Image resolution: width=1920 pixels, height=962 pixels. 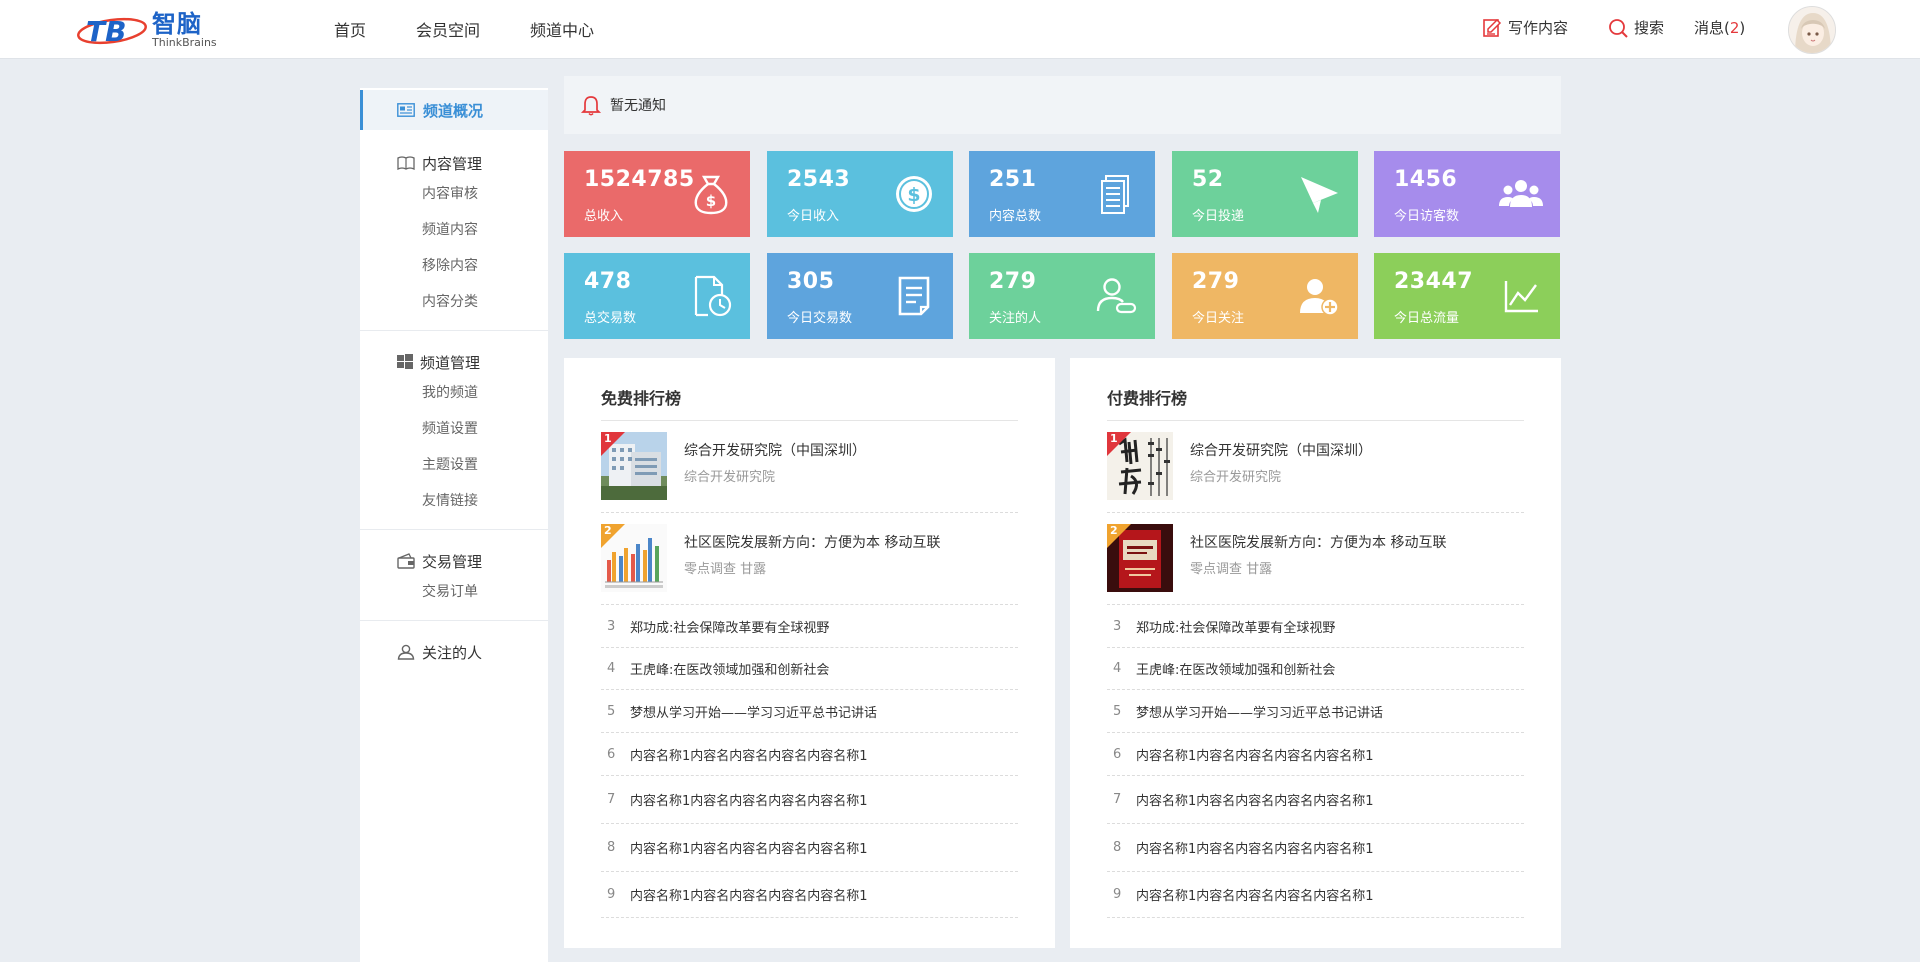 I want to click on sidebar-item-removed-content: 移除内容, so click(x=454, y=266).